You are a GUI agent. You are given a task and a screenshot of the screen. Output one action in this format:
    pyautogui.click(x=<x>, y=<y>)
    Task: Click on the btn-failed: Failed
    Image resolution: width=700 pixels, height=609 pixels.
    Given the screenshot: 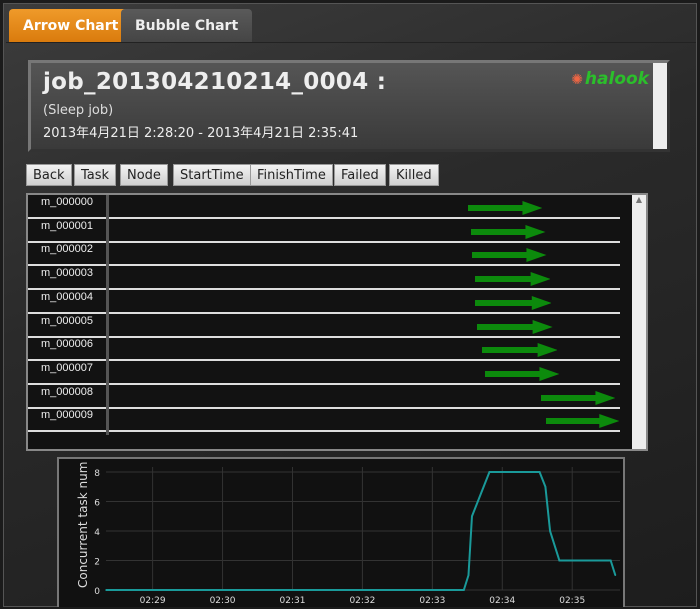 What is the action you would take?
    pyautogui.click(x=360, y=175)
    